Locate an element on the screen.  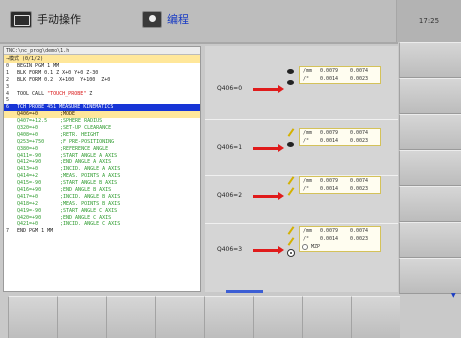
code-line: 6 TCH PROBE 451 MEASURE KINEMATICS is located at coordinates (102, 108).